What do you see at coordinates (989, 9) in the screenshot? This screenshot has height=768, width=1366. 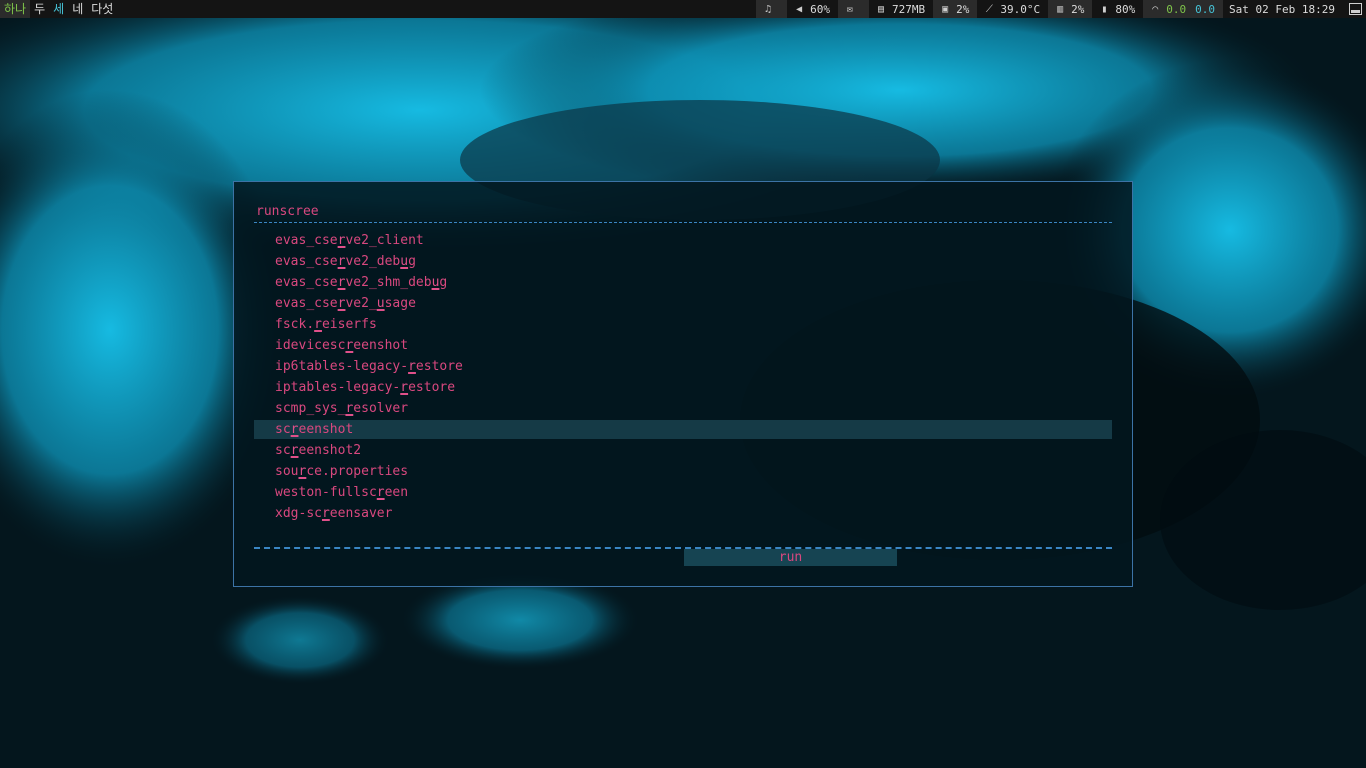 I see `thermometer-icon: ⟋` at bounding box center [989, 9].